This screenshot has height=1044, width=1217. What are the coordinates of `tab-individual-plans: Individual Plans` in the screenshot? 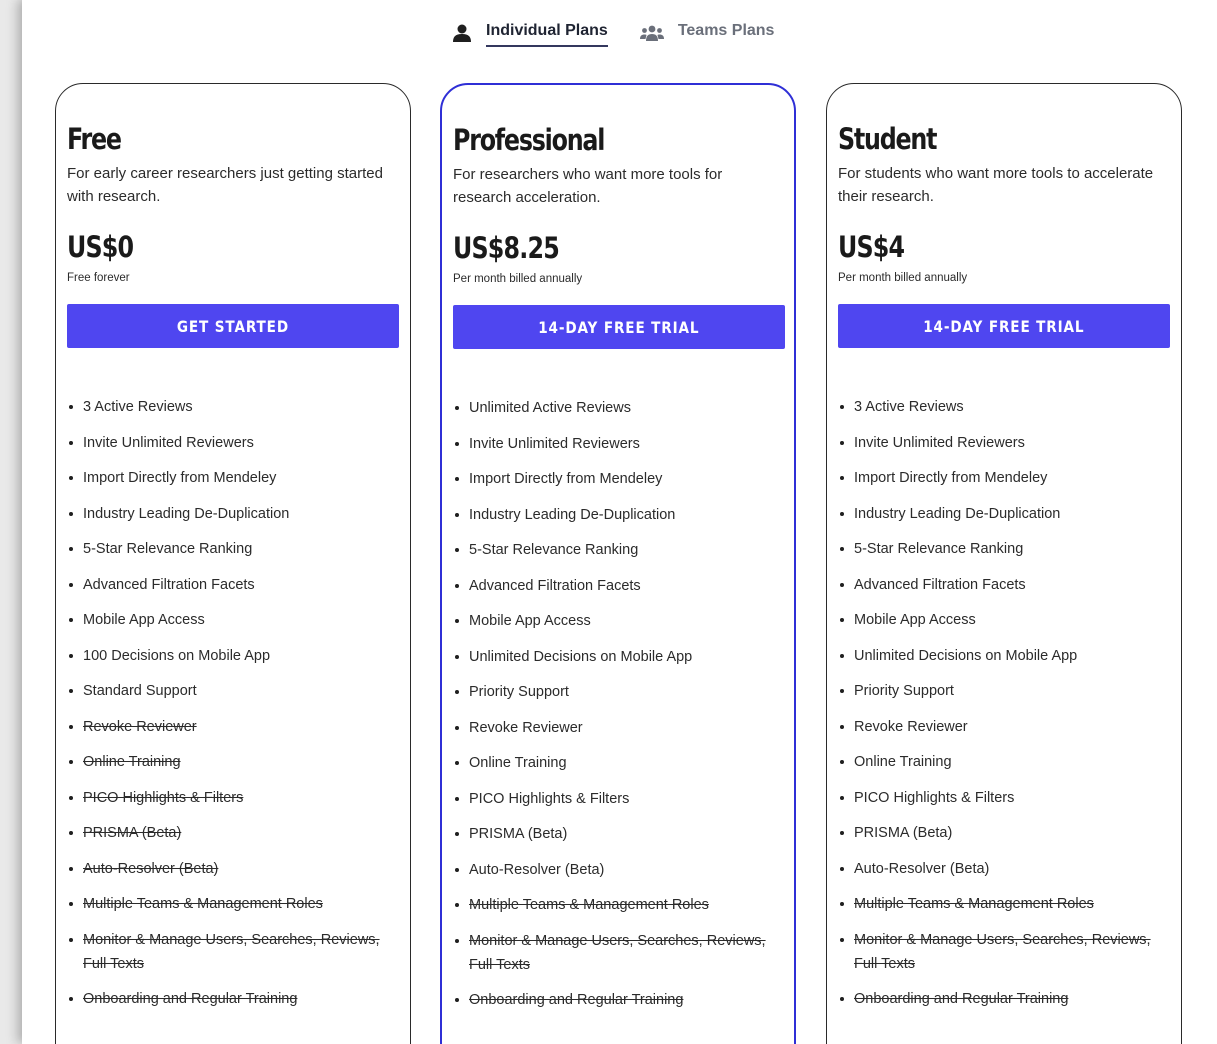 It's located at (530, 33).